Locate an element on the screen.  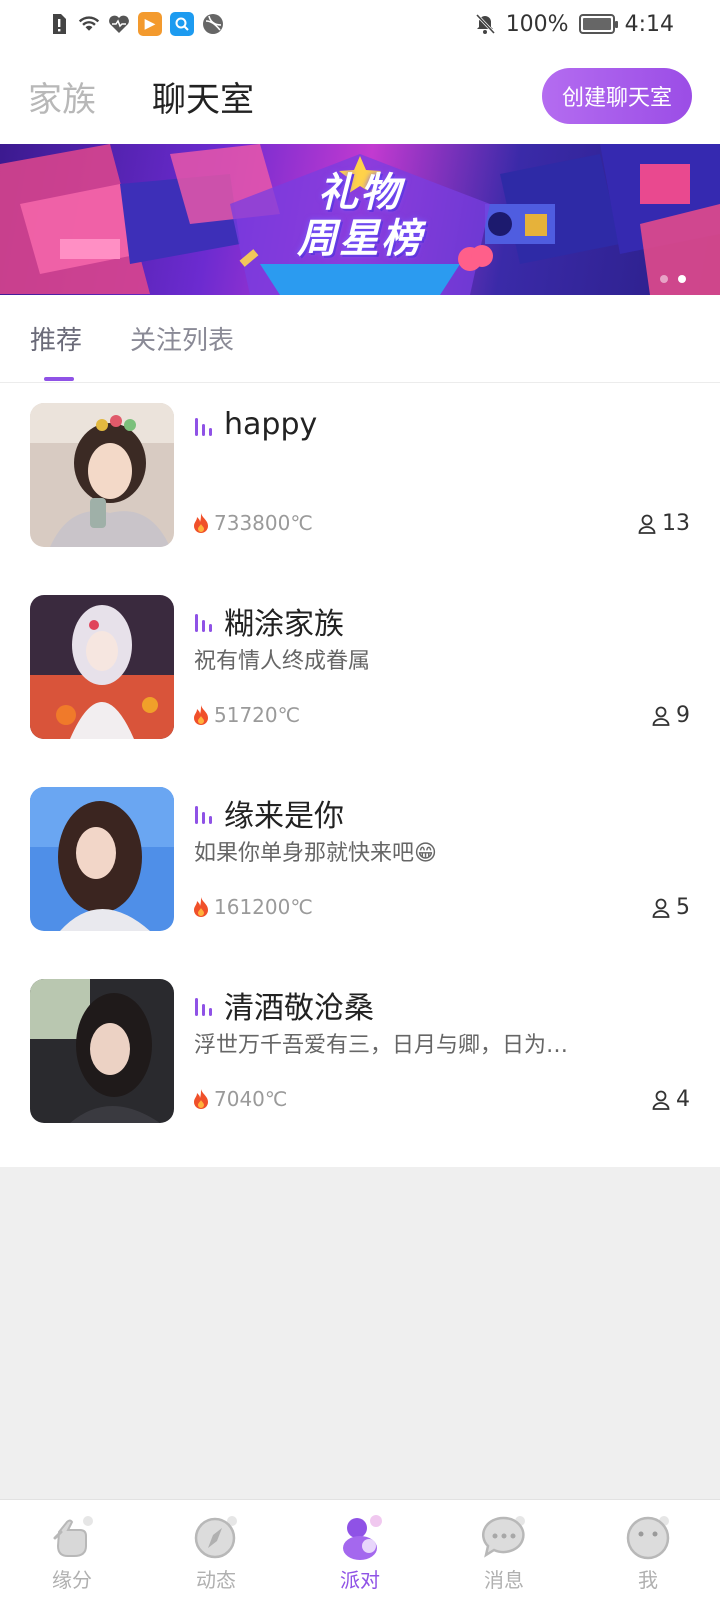
nav-item-moments: 动态 is located at coordinates (216, 1550).